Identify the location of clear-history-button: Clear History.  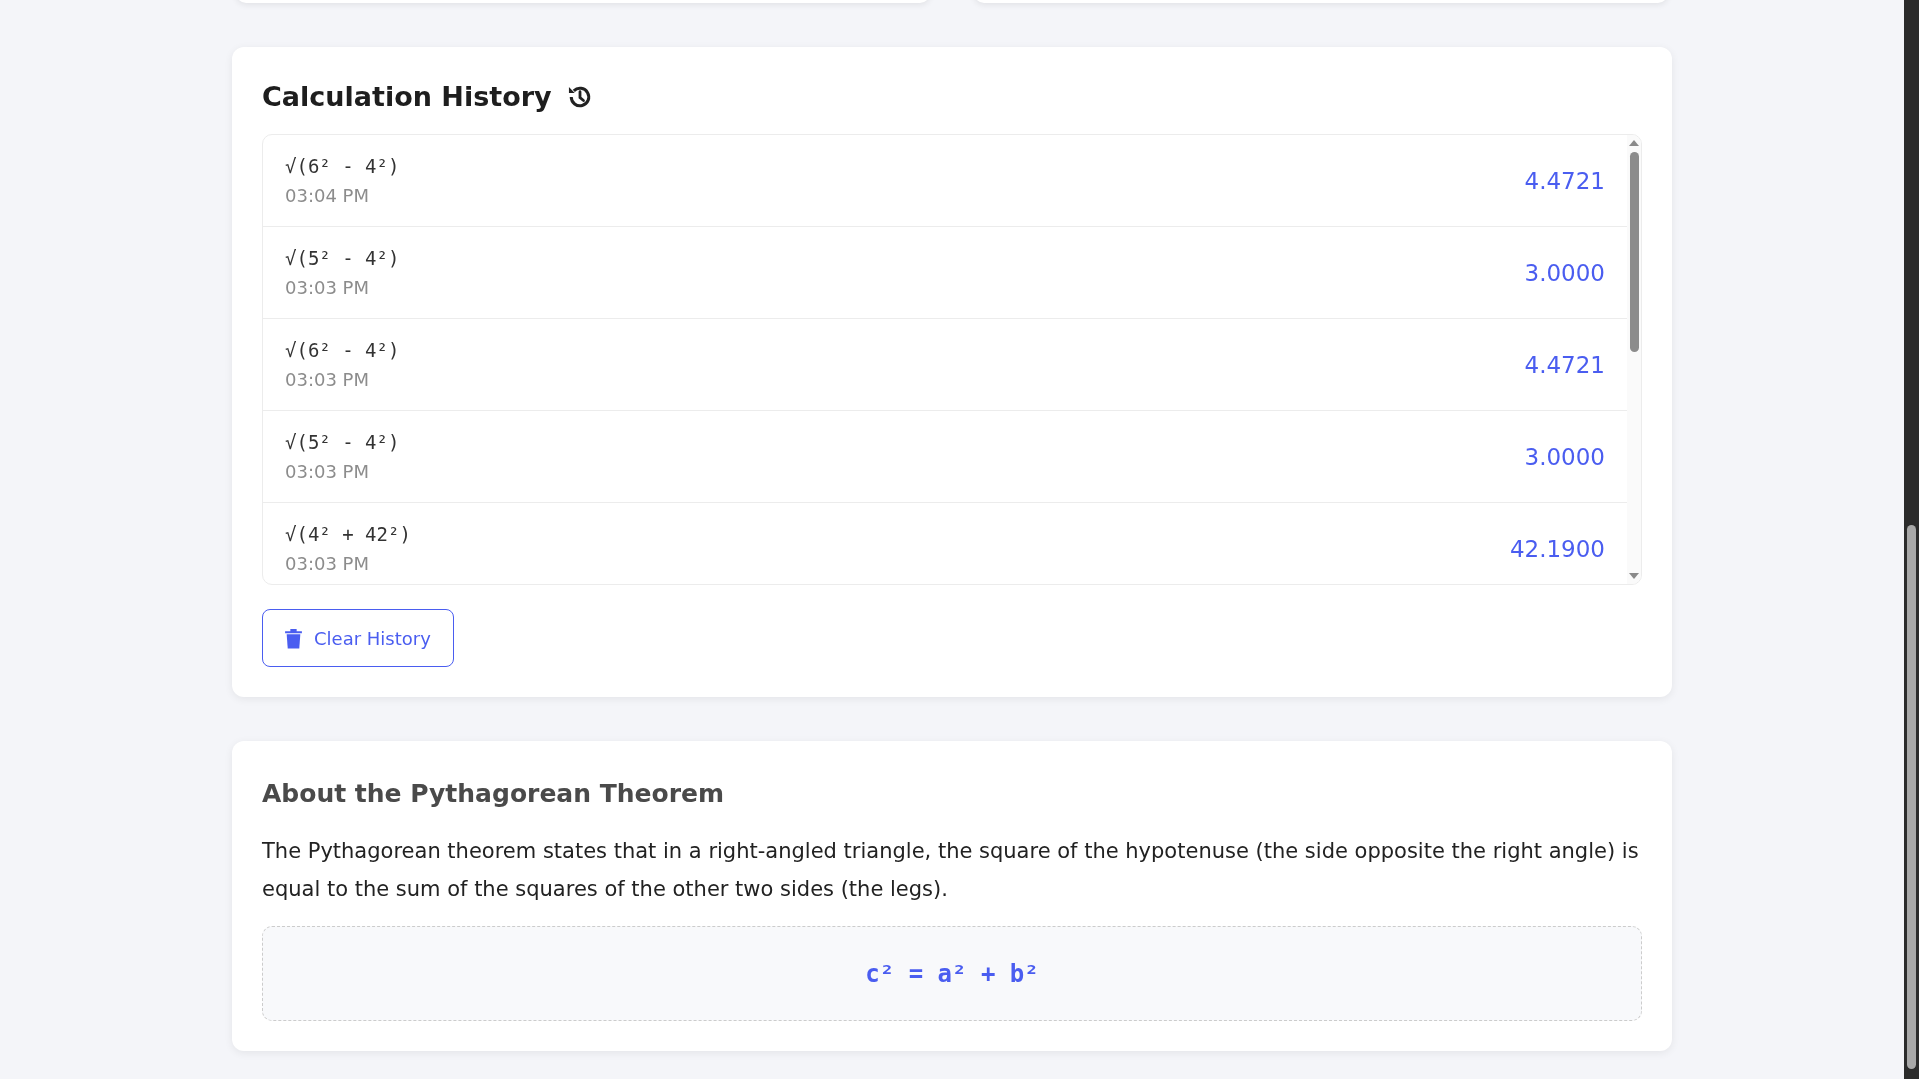
(358, 638).